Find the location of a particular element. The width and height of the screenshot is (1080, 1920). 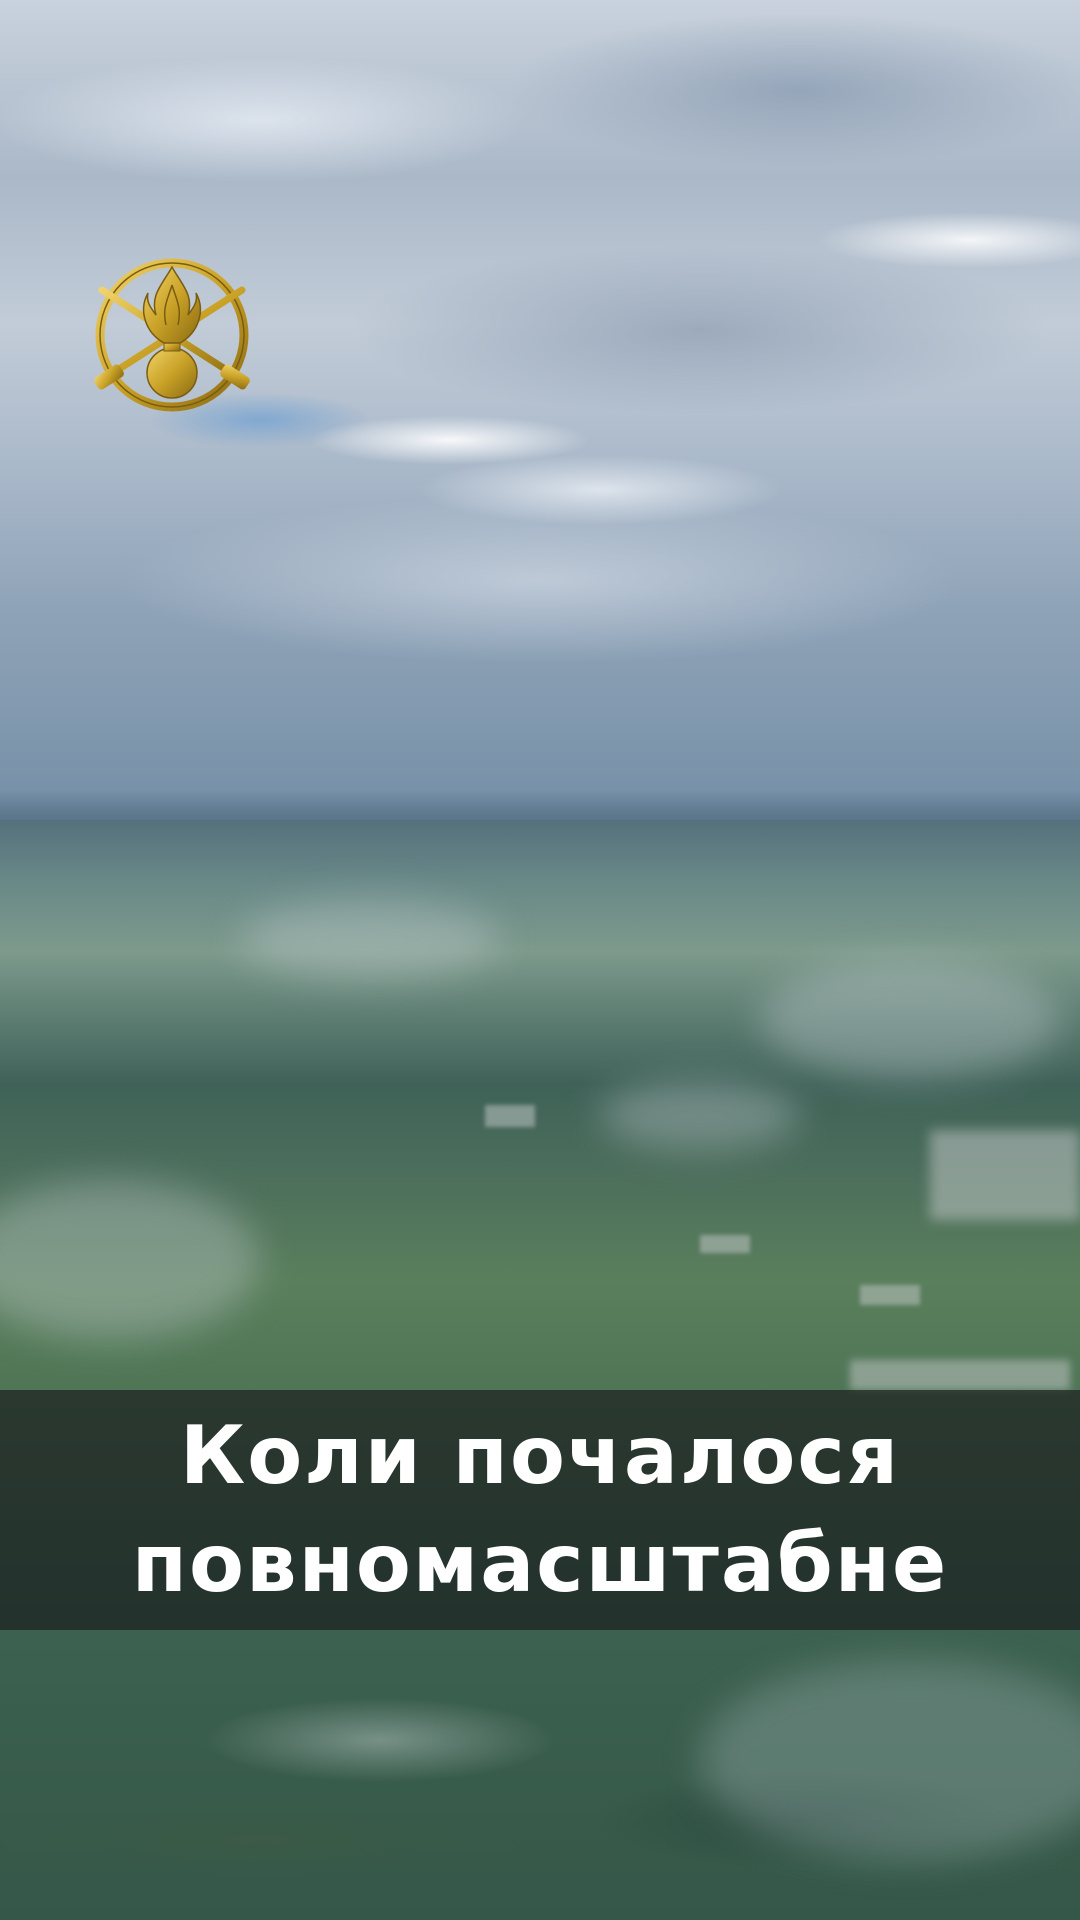

caption-line-1: Коли почалося is located at coordinates (540, 1455).